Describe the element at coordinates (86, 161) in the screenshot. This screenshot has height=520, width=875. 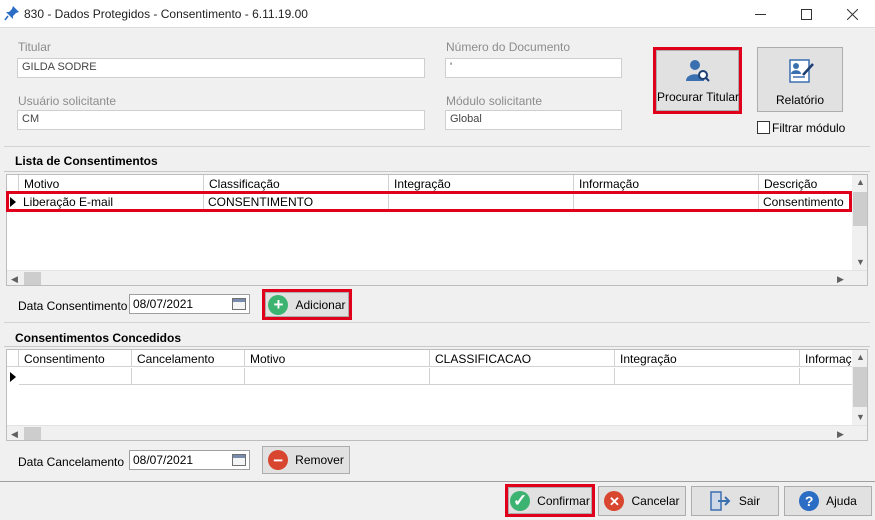
I see `lista-heading: Lista de Consentimentos` at that location.